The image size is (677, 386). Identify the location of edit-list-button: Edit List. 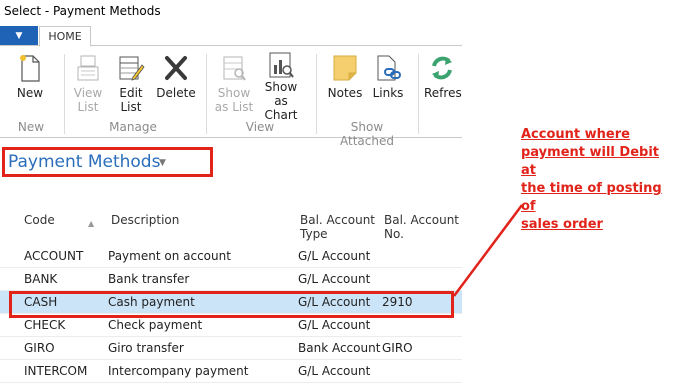
(131, 83).